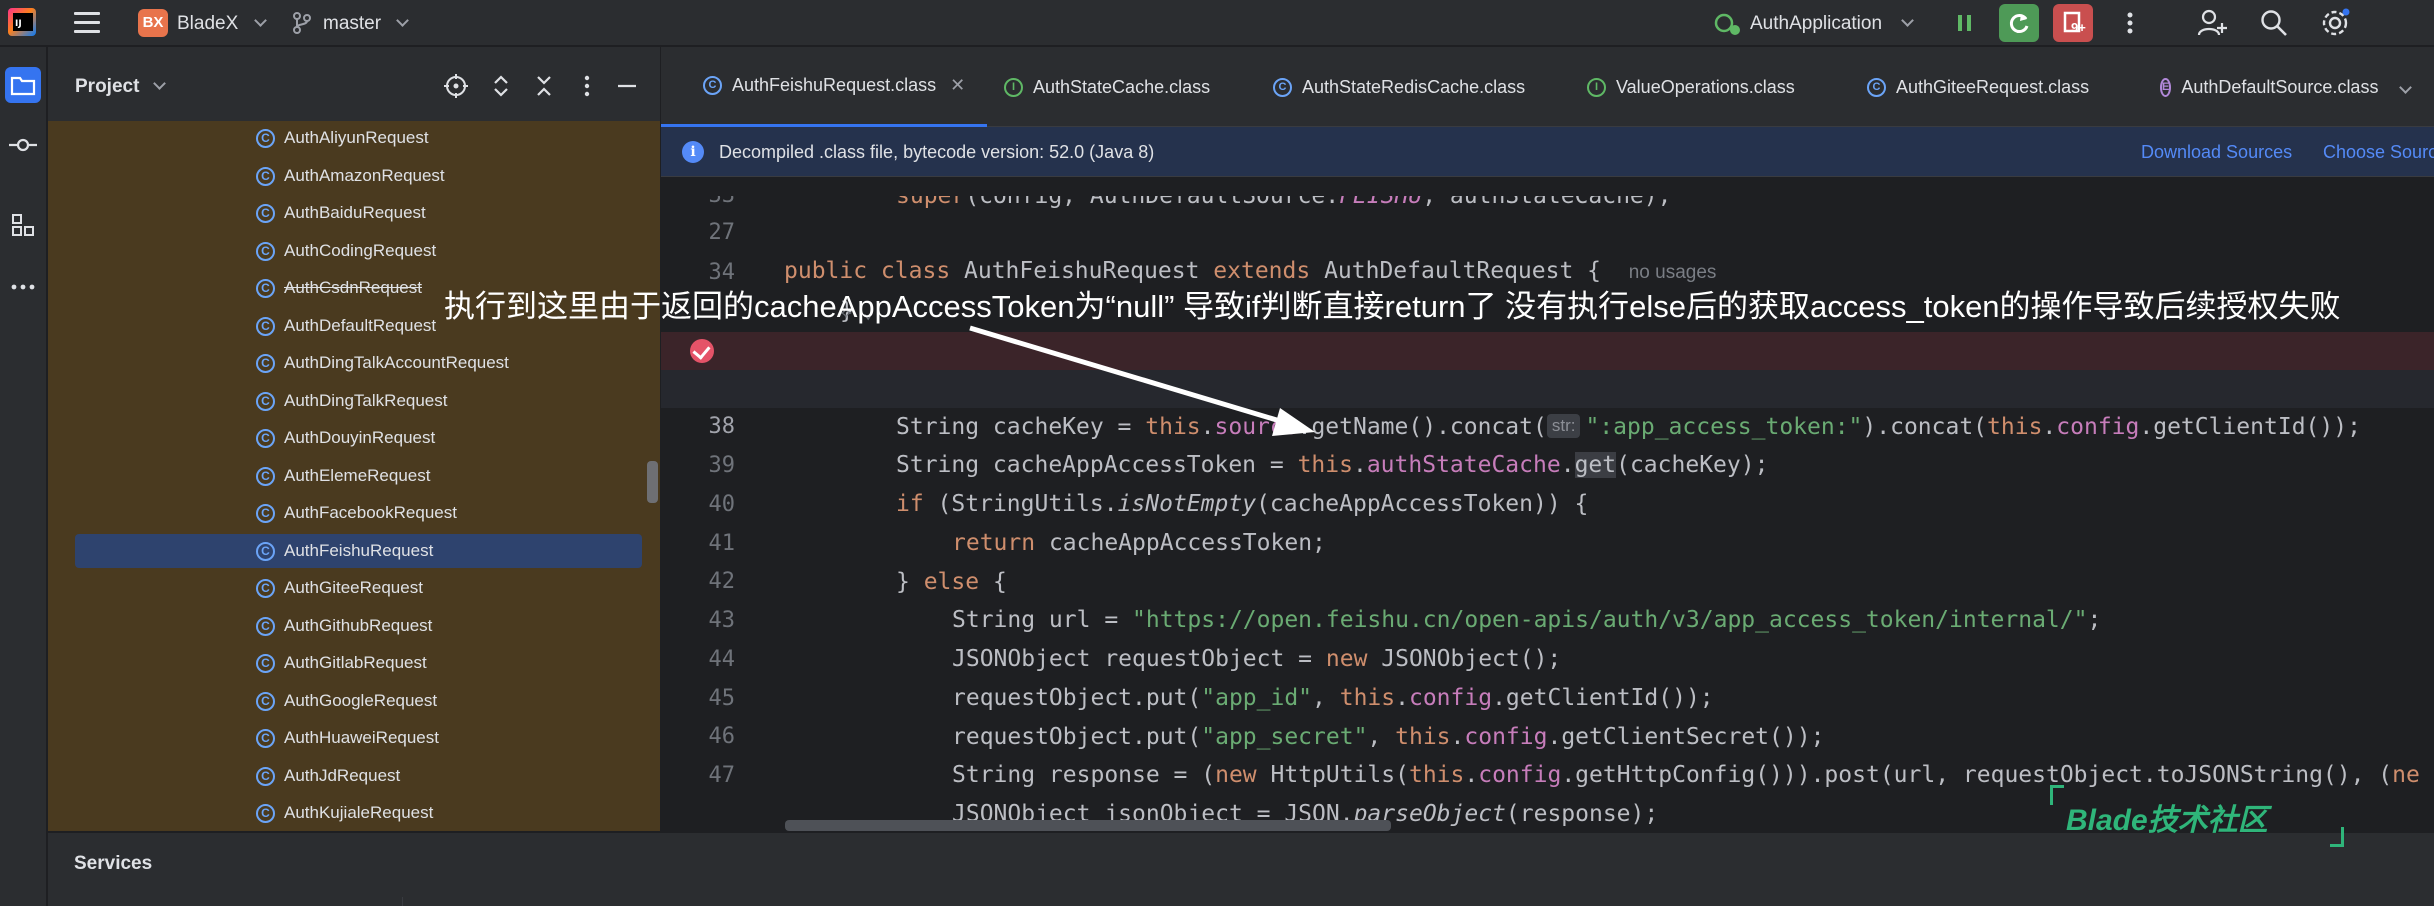 The height and width of the screenshot is (906, 2434). What do you see at coordinates (2166, 87) in the screenshot?
I see `enum-icon: E` at bounding box center [2166, 87].